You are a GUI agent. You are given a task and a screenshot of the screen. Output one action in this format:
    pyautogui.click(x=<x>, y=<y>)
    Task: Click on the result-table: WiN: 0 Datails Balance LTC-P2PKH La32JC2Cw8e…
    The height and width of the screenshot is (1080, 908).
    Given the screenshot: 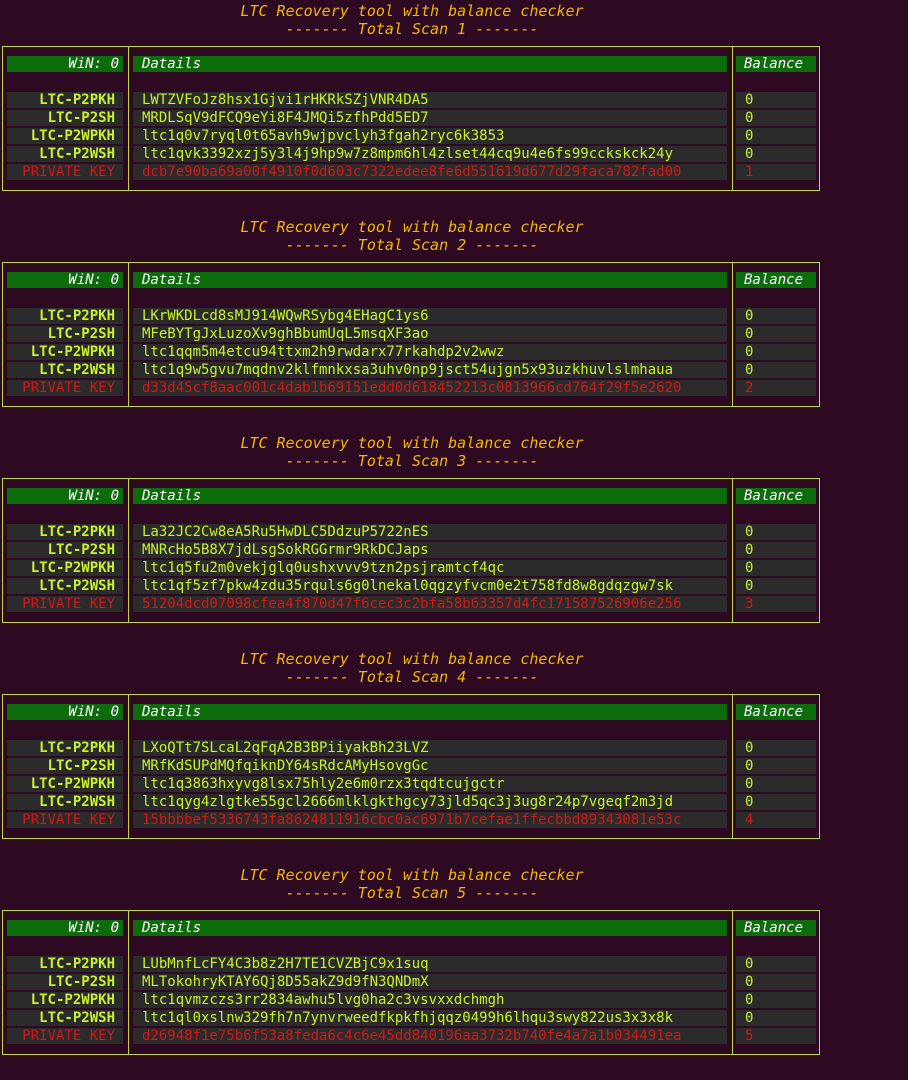 What is the action you would take?
    pyautogui.click(x=411, y=550)
    